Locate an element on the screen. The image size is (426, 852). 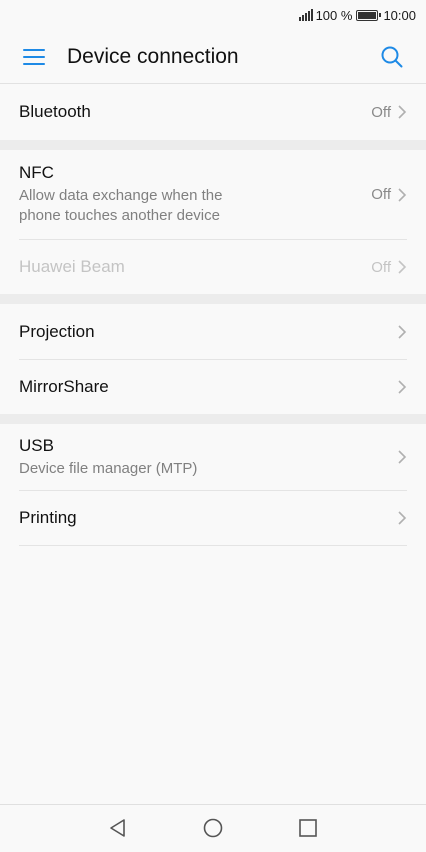
bluetooth-label: Bluetooth is located at coordinates (55, 111).